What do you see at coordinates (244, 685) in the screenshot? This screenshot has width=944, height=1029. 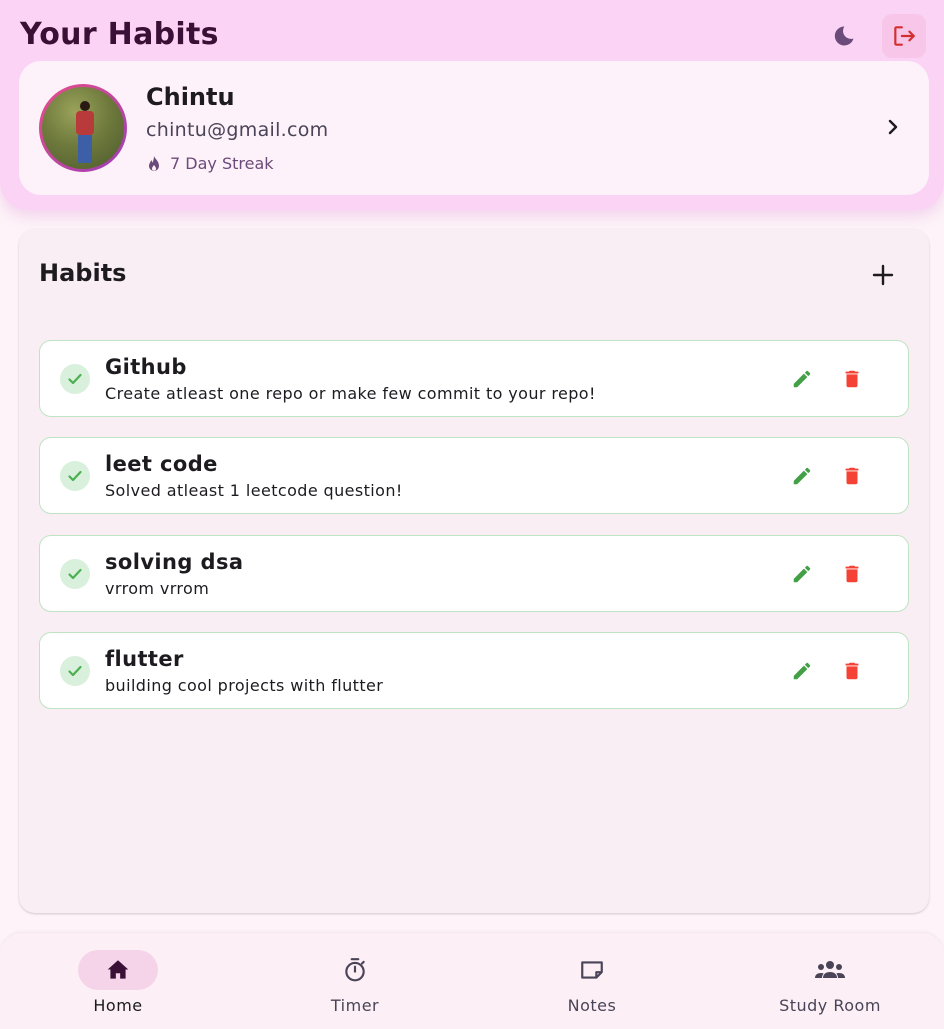 I see `habit-description: building cool projects with flutter` at bounding box center [244, 685].